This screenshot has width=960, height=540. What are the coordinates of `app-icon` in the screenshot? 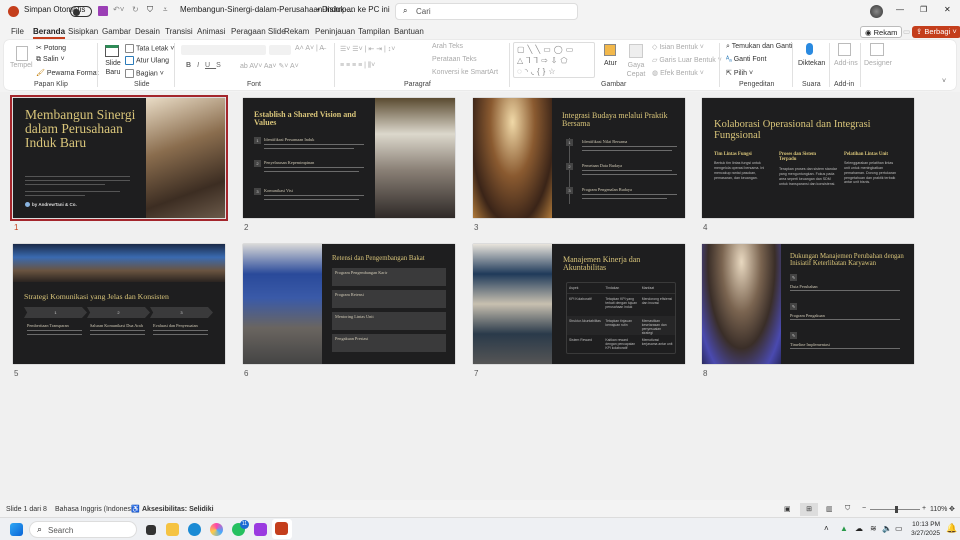 It's located at (260, 529).